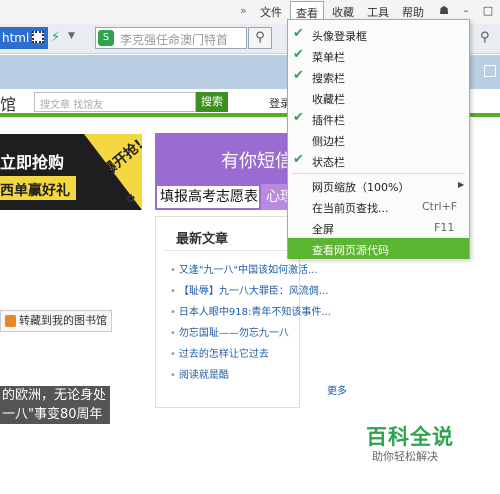 This screenshot has width=500, height=494. What do you see at coordinates (250, 376) in the screenshot?
I see `article-link: 阅读就是酷` at bounding box center [250, 376].